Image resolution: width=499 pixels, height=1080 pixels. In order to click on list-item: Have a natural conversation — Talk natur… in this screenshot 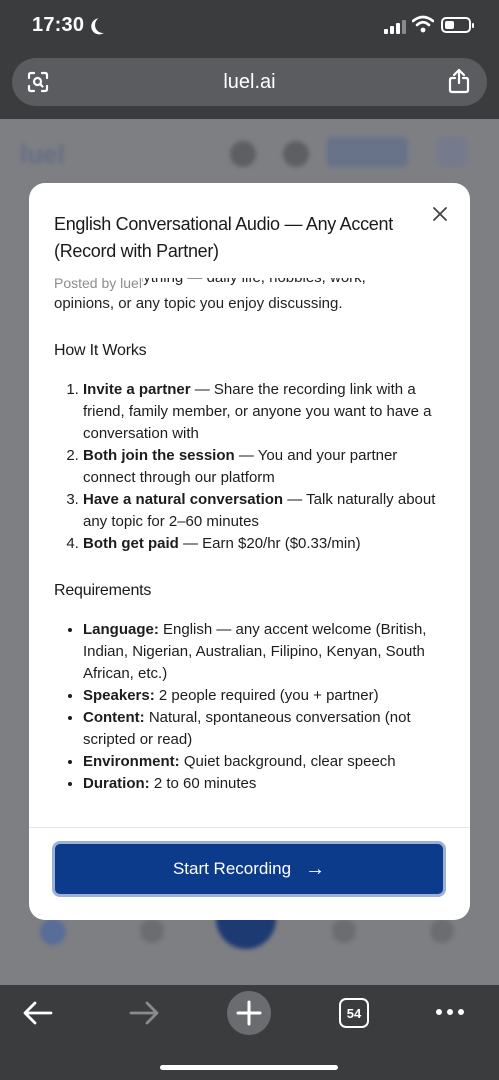, I will do `click(266, 511)`.